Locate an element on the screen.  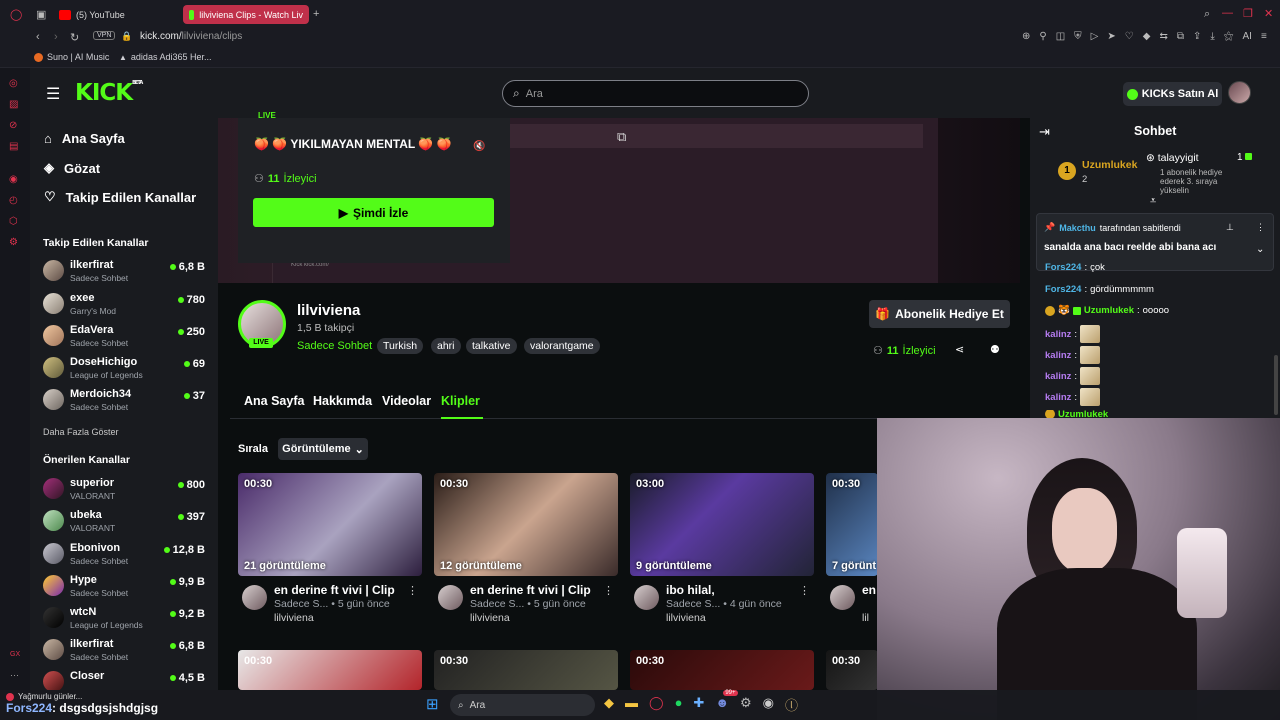
pinned-more-icon: ⋮ is located at coordinates (1260, 227).